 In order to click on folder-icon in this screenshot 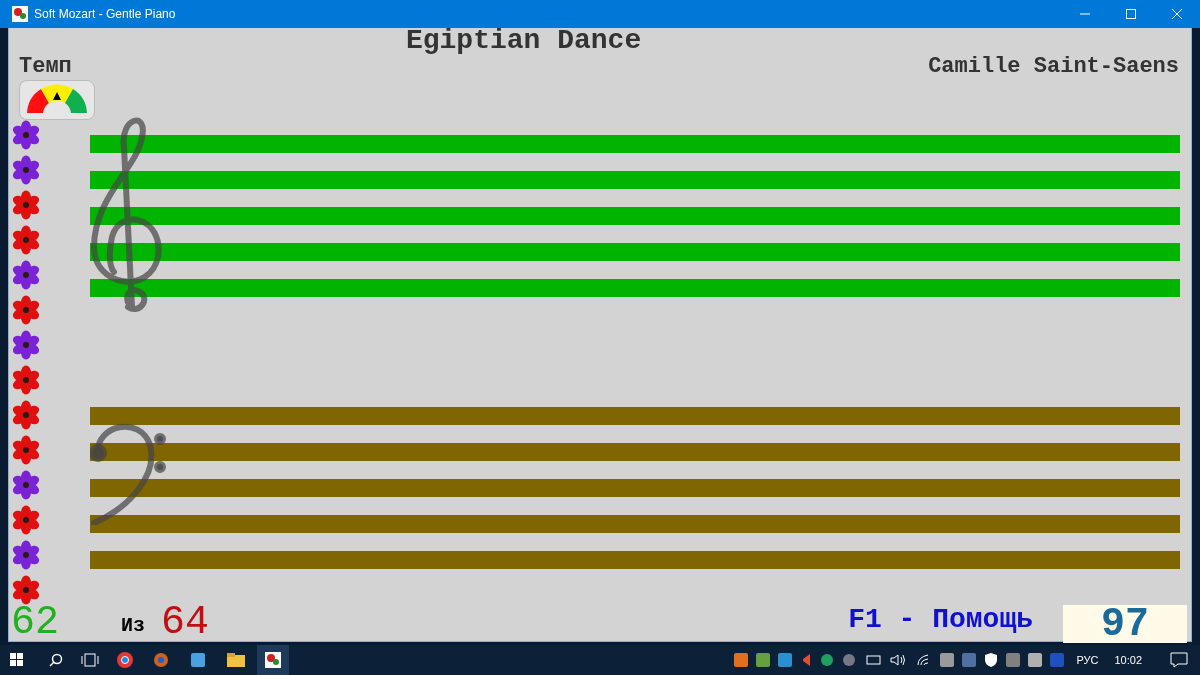, I will do `click(236, 660)`.